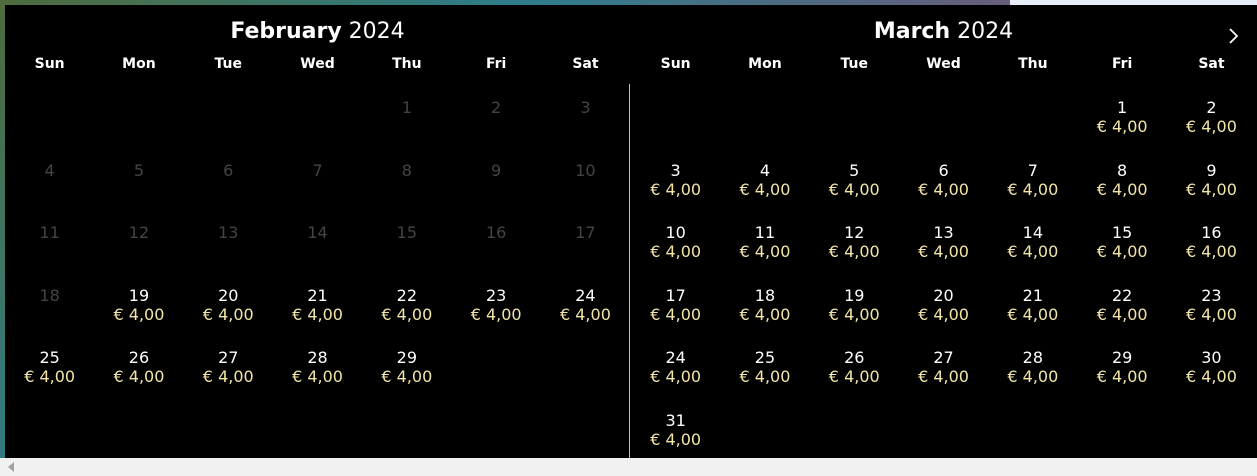 Image resolution: width=1257 pixels, height=476 pixels. Describe the element at coordinates (585, 170) in the screenshot. I see `day-number: 10` at that location.